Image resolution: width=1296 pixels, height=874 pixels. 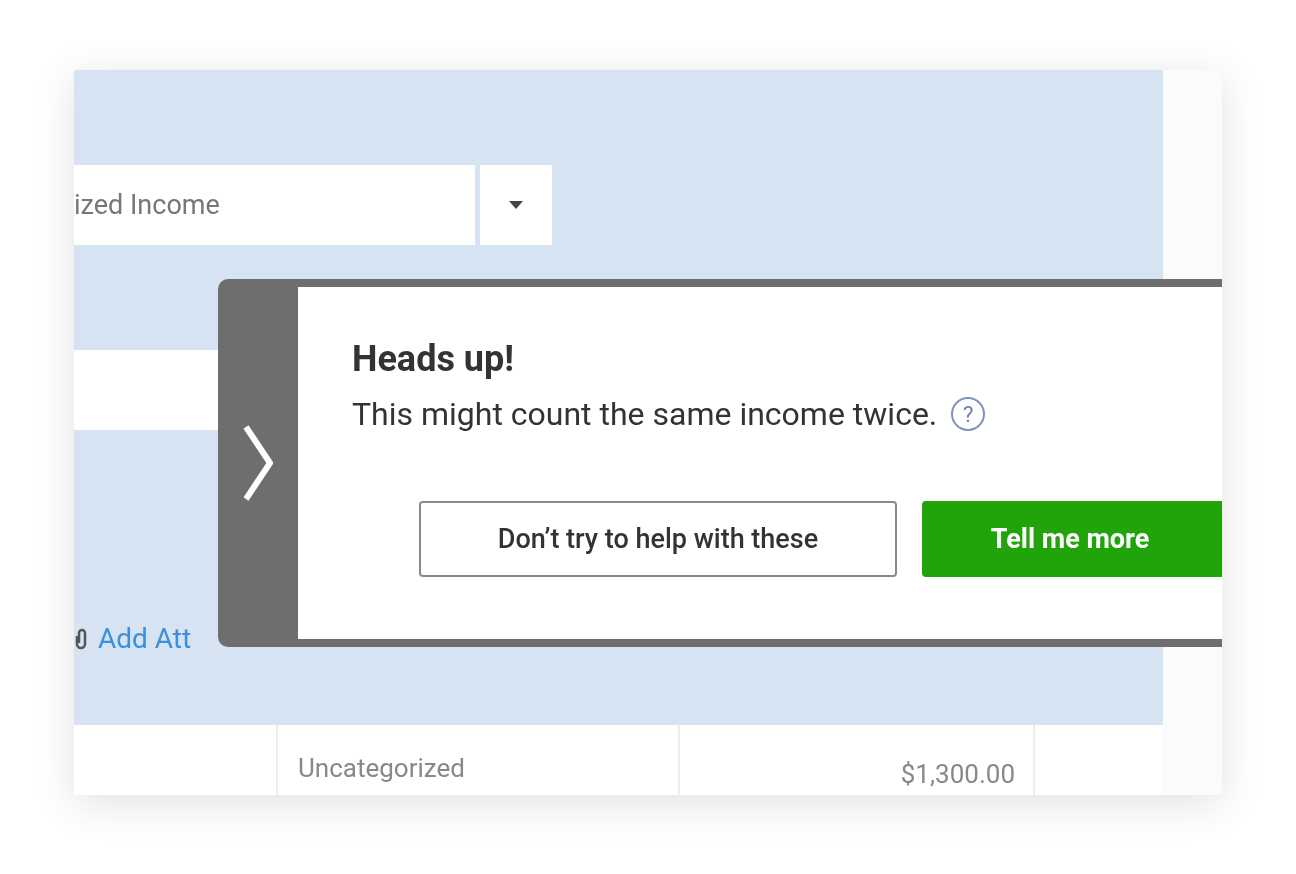 I want to click on table-cell: Uncategorized, so click(x=479, y=760).